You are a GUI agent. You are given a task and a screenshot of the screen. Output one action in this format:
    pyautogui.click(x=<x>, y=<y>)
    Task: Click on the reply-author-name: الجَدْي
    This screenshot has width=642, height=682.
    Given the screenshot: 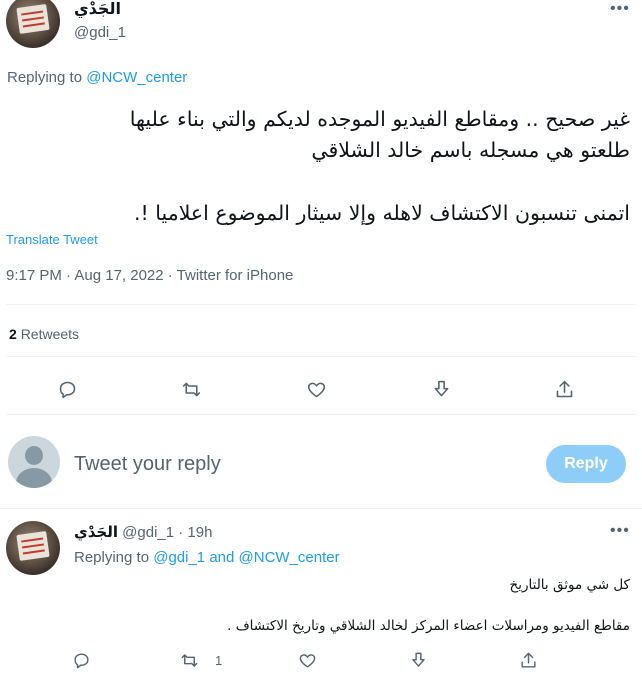 What is the action you would take?
    pyautogui.click(x=96, y=532)
    